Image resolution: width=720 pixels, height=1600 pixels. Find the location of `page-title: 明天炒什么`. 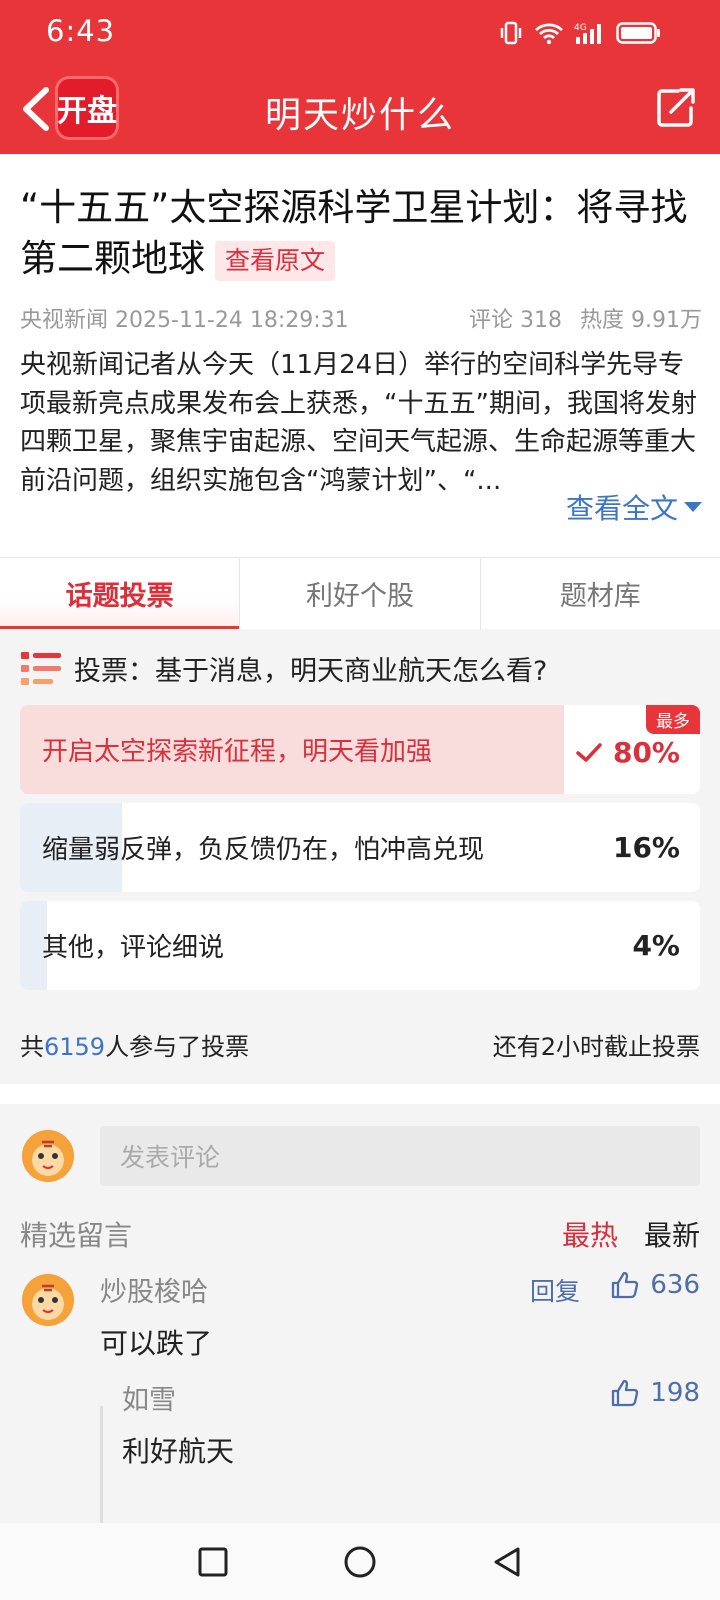

page-title: 明天炒什么 is located at coordinates (359, 115).